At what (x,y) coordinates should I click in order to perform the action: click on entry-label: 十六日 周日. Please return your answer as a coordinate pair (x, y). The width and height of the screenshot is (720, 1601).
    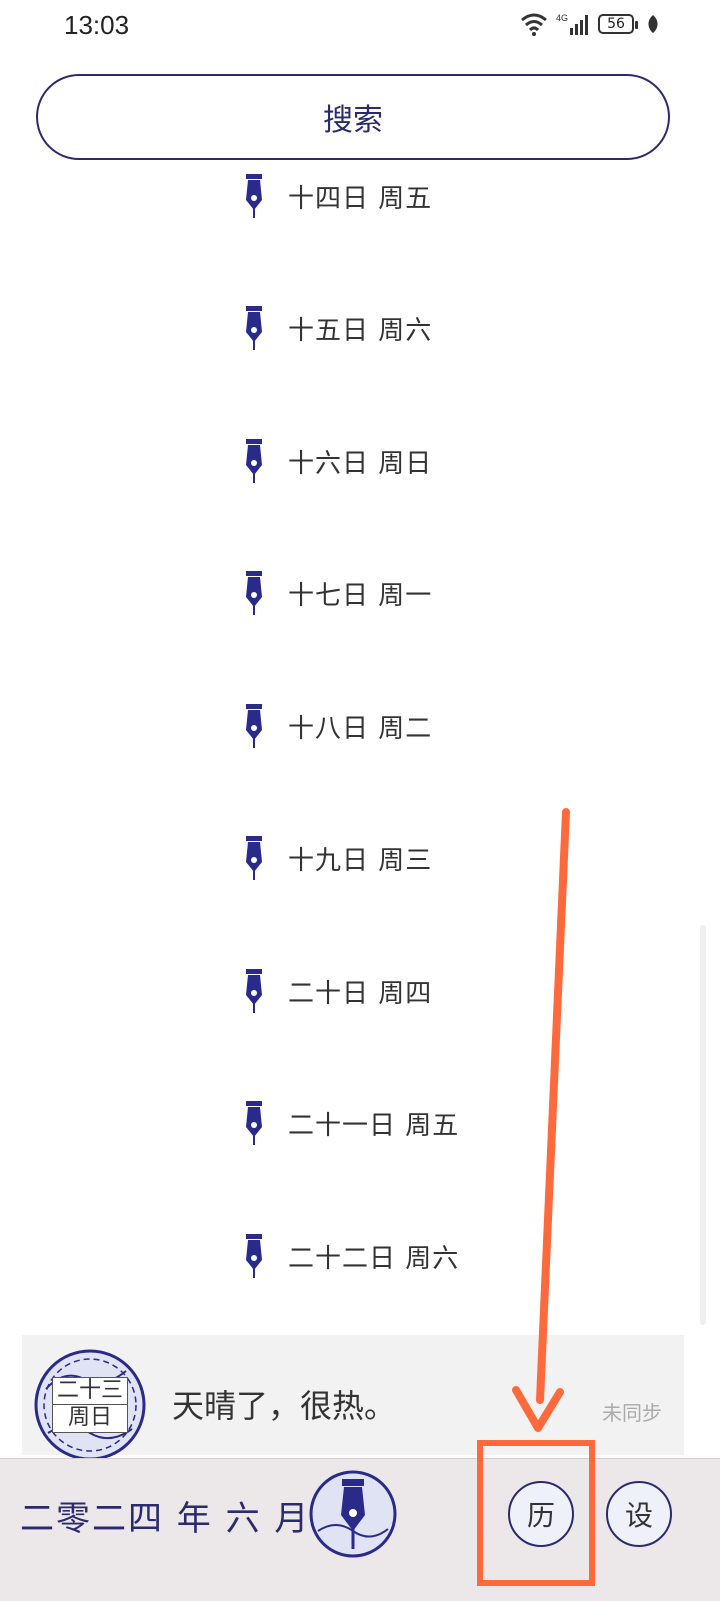
    Looking at the image, I should click on (360, 463).